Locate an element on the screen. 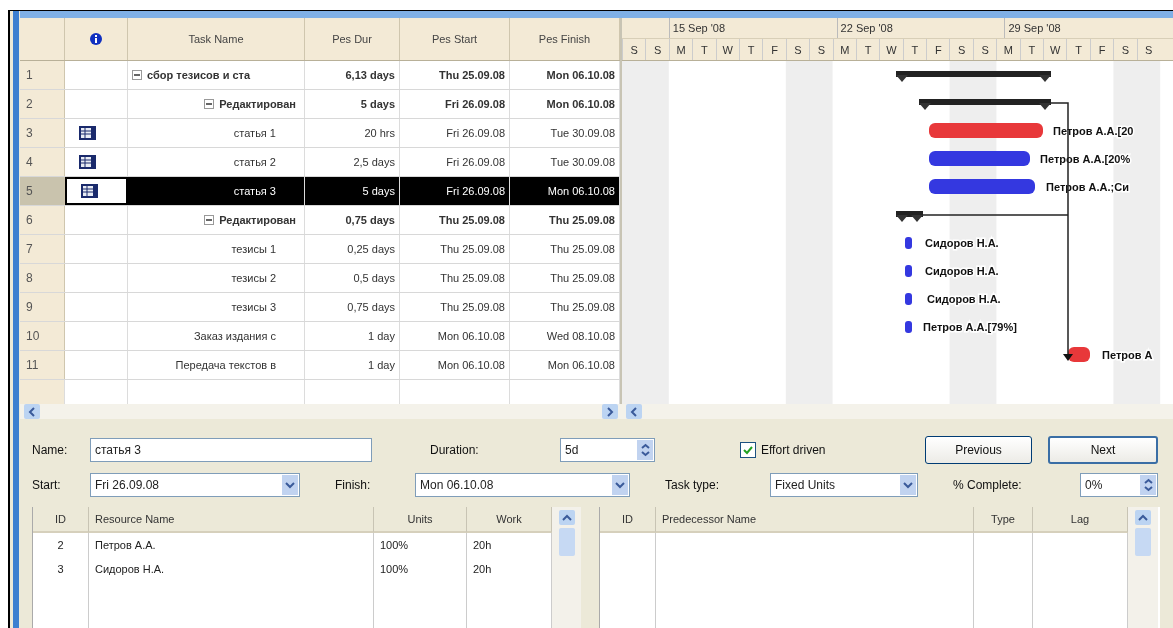 Image resolution: width=1173 pixels, height=628 pixels. duration-cell: 1 day is located at coordinates (381, 336).